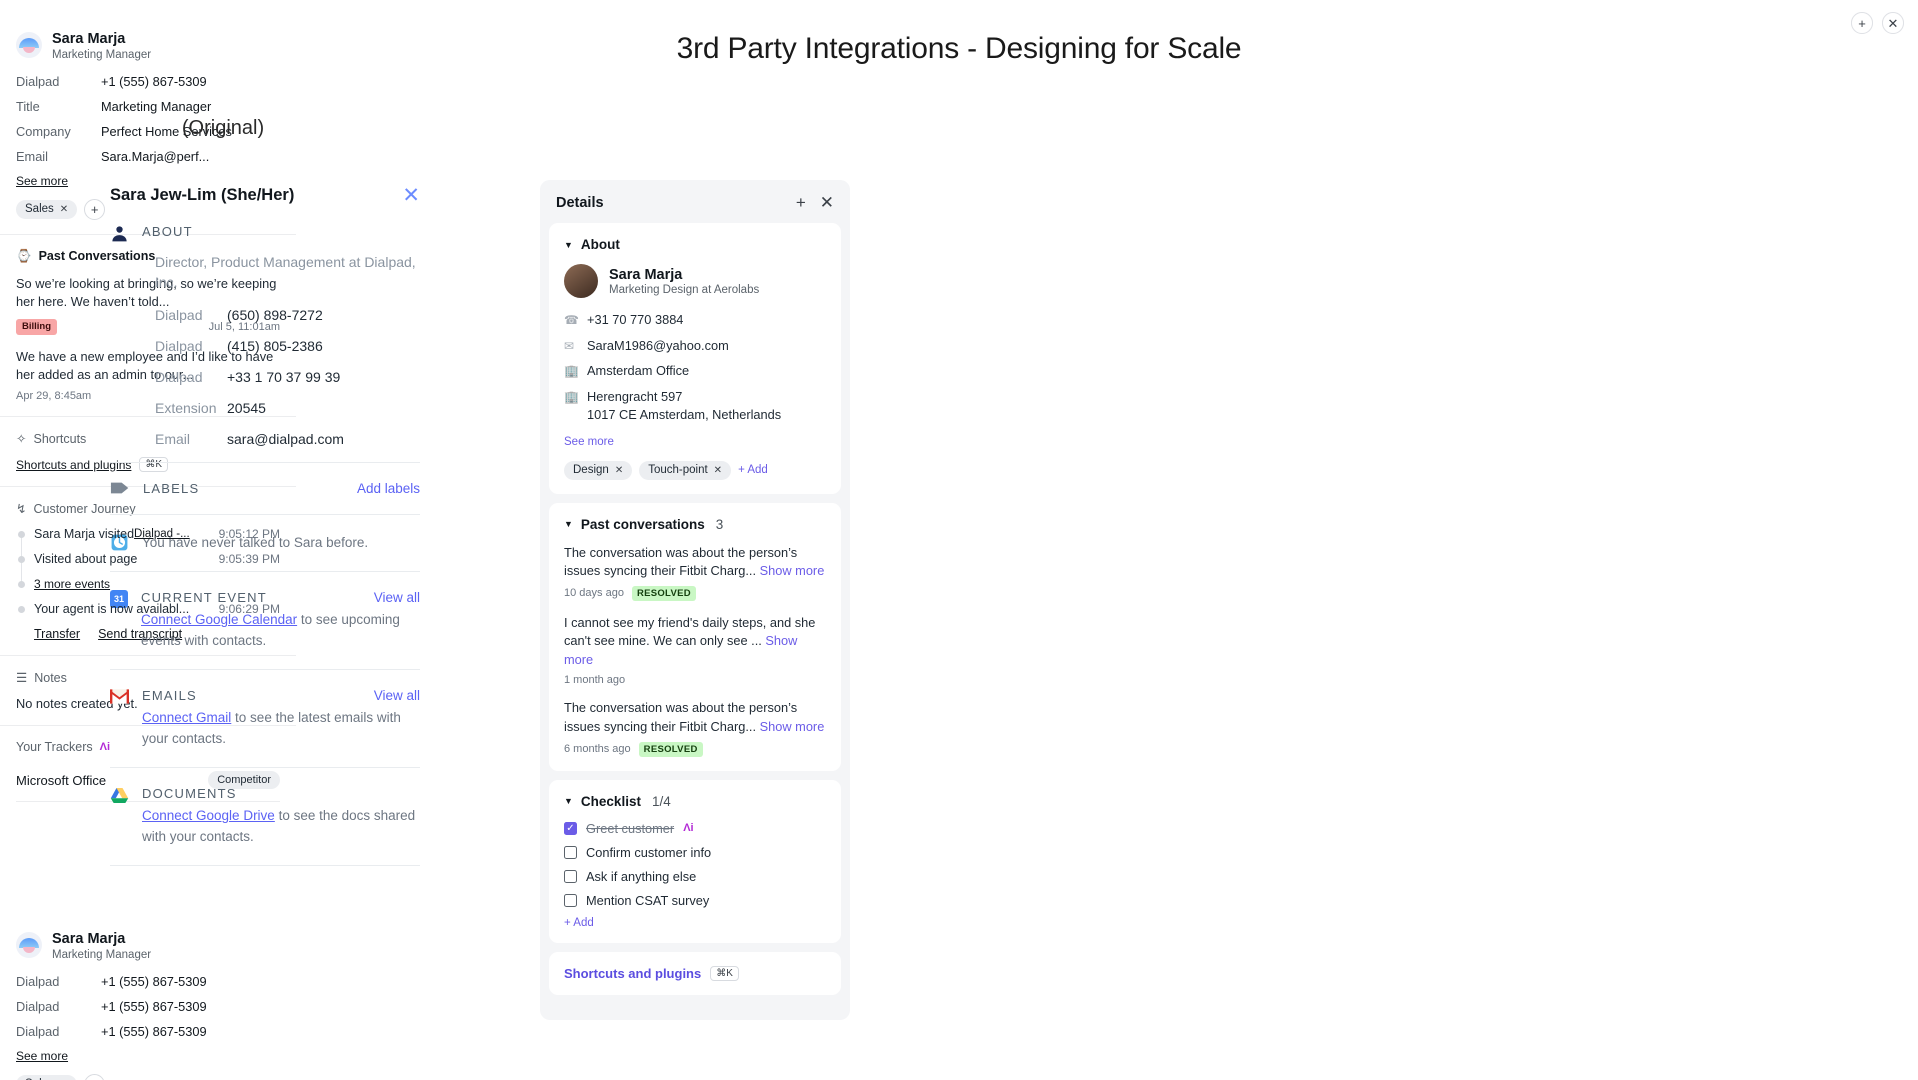 This screenshot has height=1080, width=1918. What do you see at coordinates (610, 801) in the screenshot?
I see `checklist-title: Checklist` at bounding box center [610, 801].